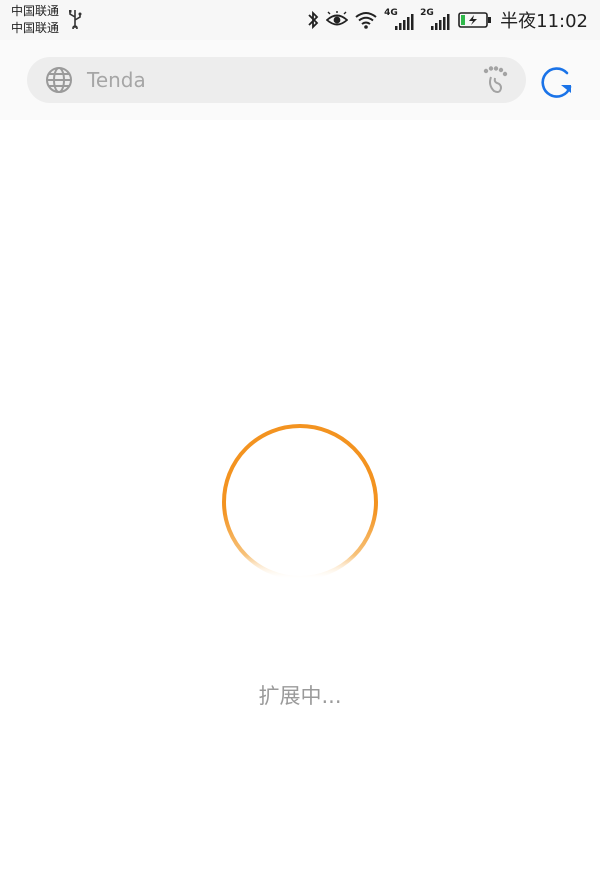  Describe the element at coordinates (366, 20) in the screenshot. I see `wifi-icon` at that location.